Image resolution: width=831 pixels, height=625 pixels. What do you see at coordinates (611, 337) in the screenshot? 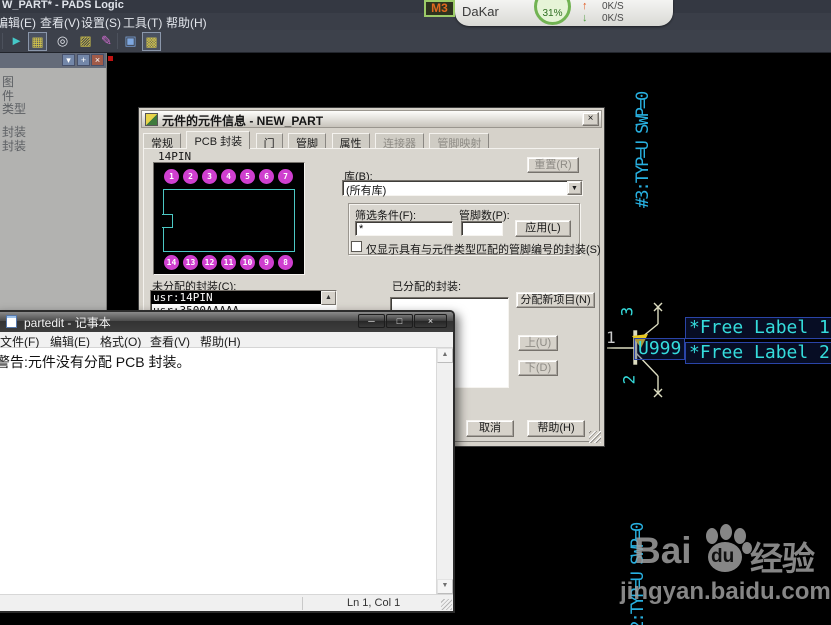
I see `pin-number-1: 1` at bounding box center [611, 337].